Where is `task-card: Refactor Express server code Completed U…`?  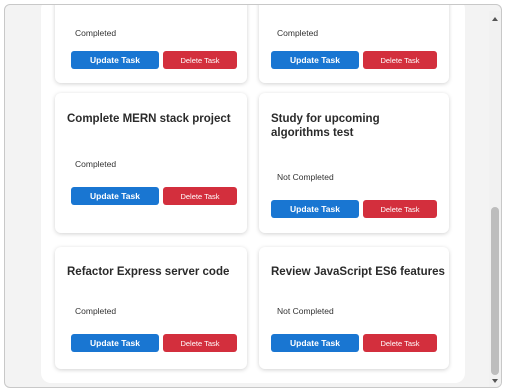 task-card: Refactor Express server code Completed U… is located at coordinates (151, 308).